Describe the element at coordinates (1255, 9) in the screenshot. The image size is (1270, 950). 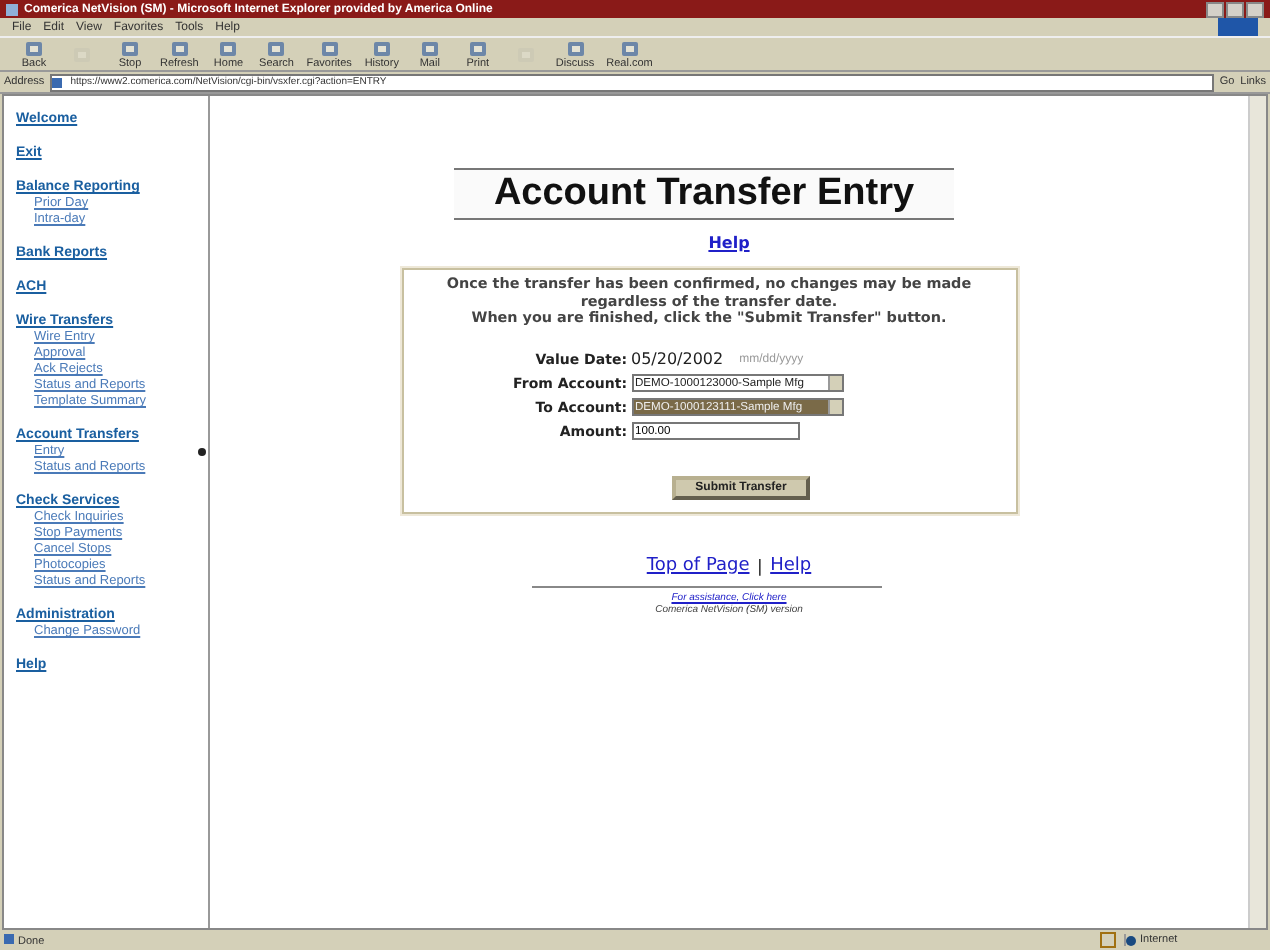
I see `close-button` at that location.